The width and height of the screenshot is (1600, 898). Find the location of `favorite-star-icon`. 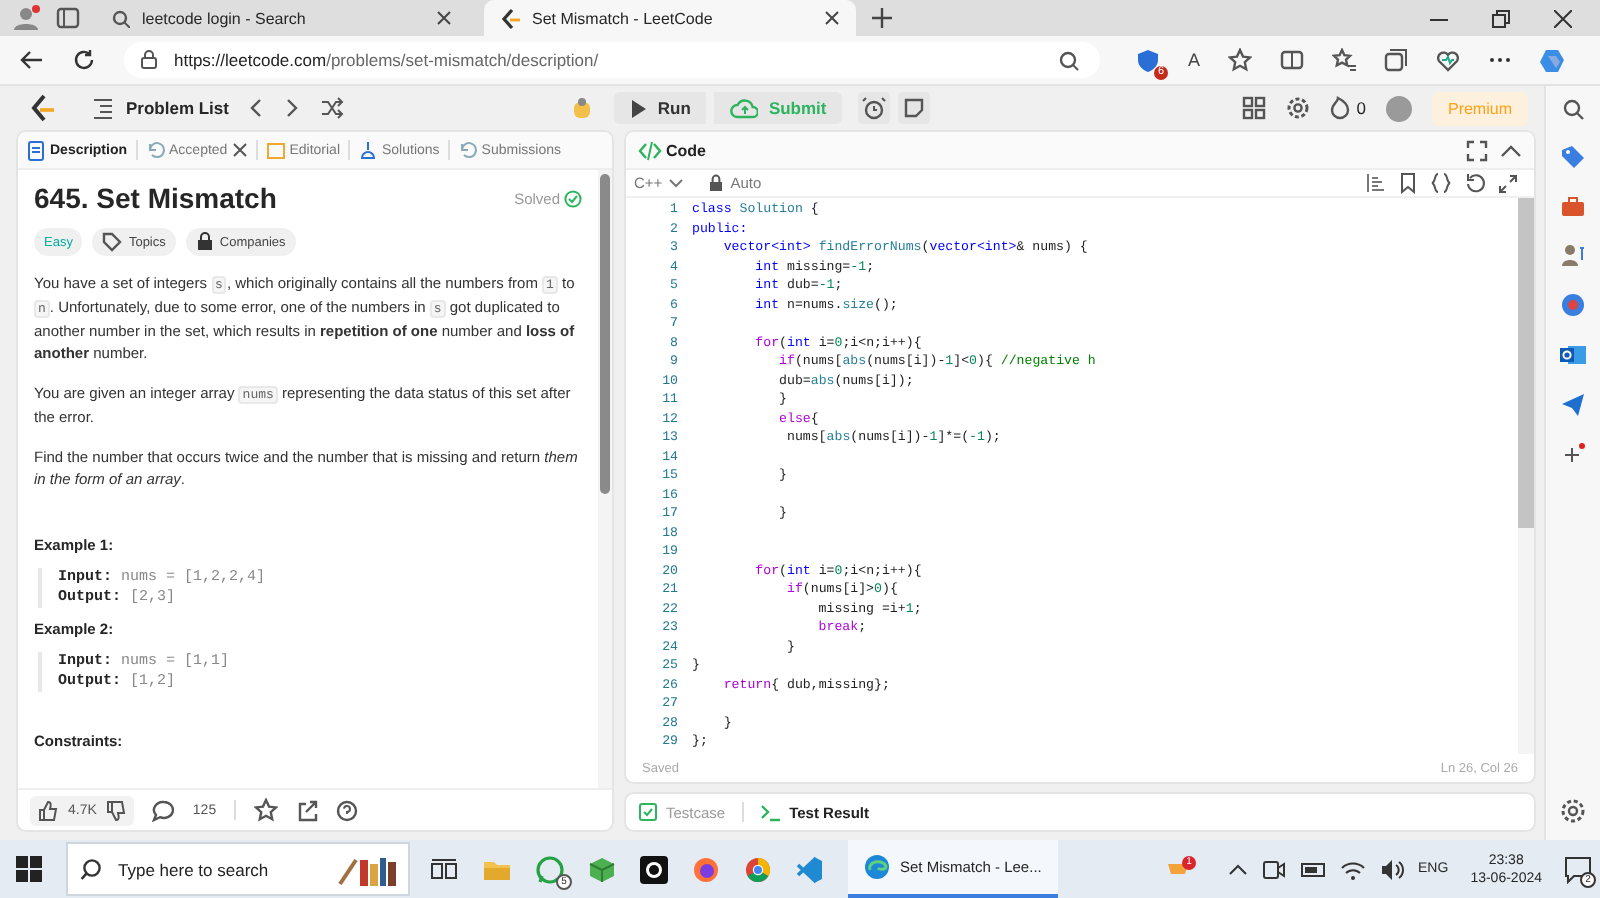

favorite-star-icon is located at coordinates (1240, 60).